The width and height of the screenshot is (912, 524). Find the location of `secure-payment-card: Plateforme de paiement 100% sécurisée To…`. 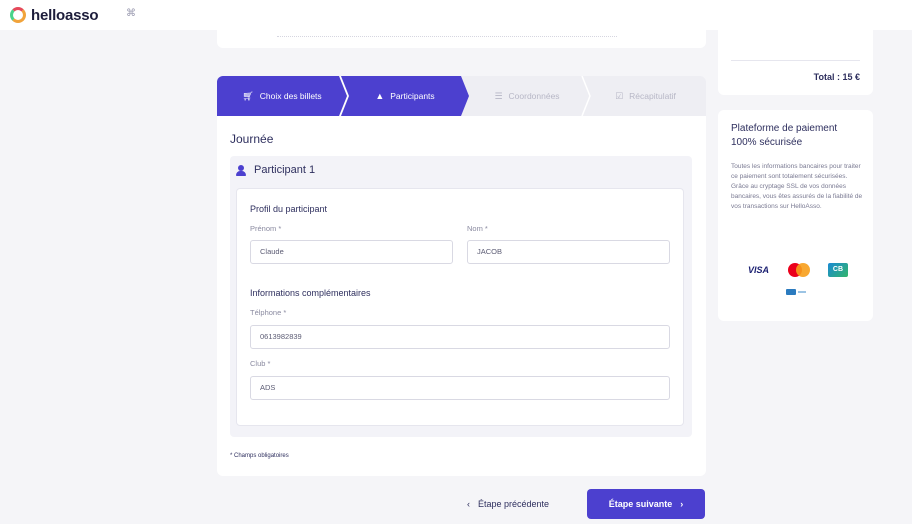

secure-payment-card: Plateforme de paiement 100% sécurisée To… is located at coordinates (795, 215).